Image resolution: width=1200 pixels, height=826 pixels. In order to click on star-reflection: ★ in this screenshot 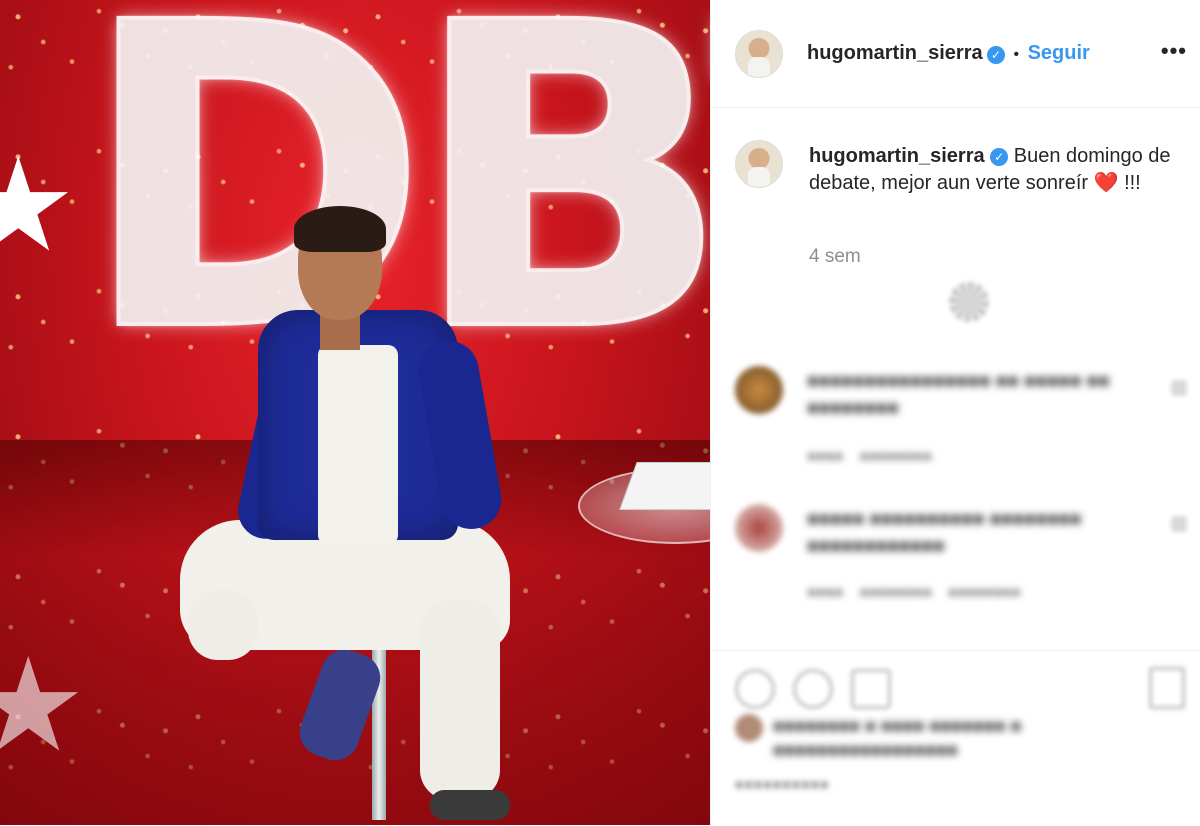, I will do `click(43, 705)`.